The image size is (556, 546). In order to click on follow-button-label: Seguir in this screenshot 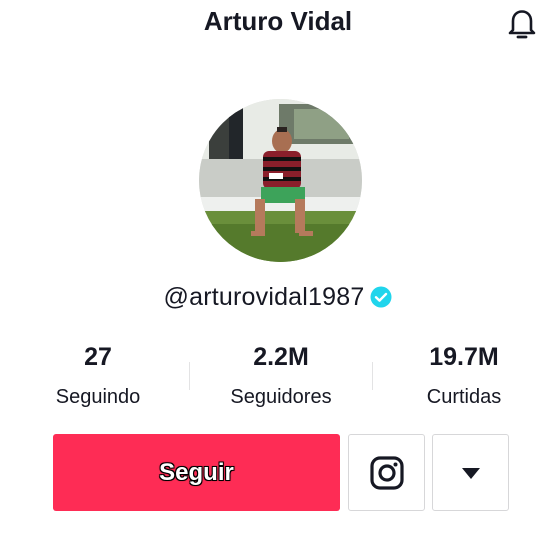, I will do `click(196, 472)`.